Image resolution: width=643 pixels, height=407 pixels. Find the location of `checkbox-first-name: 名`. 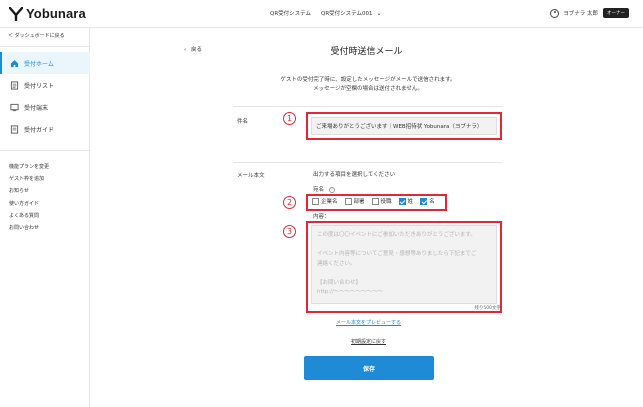

checkbox-first-name: 名 is located at coordinates (427, 201).